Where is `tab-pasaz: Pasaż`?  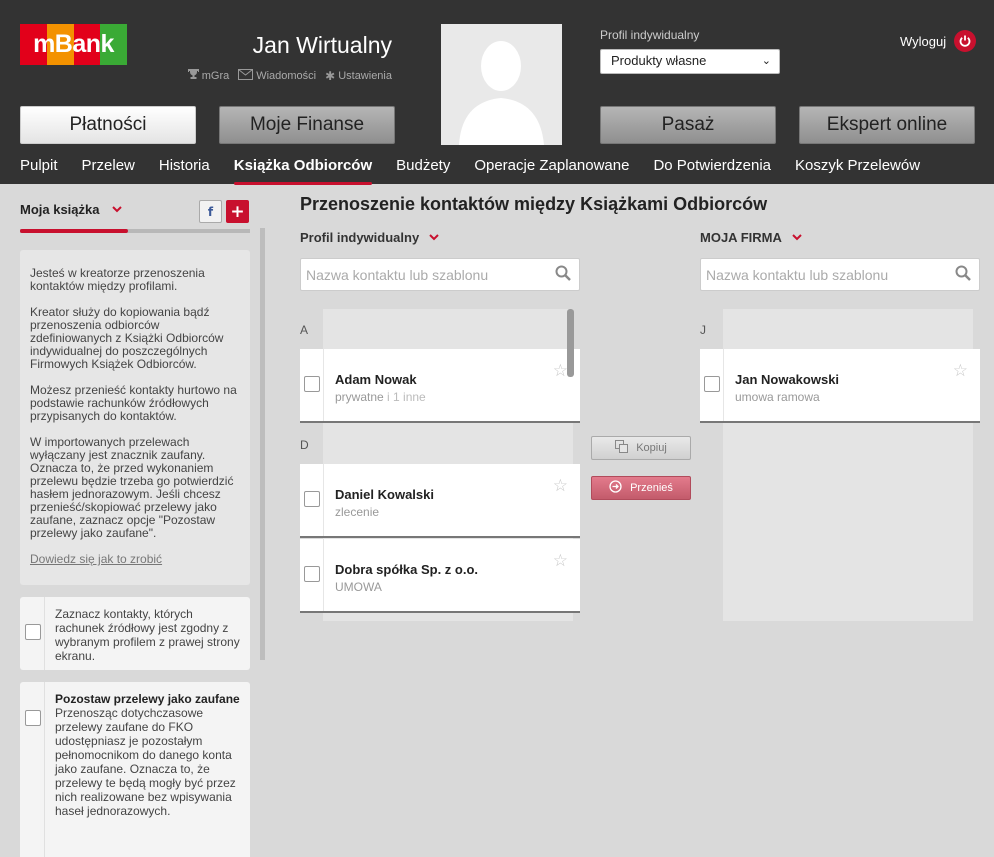 tab-pasaz: Pasaż is located at coordinates (688, 125).